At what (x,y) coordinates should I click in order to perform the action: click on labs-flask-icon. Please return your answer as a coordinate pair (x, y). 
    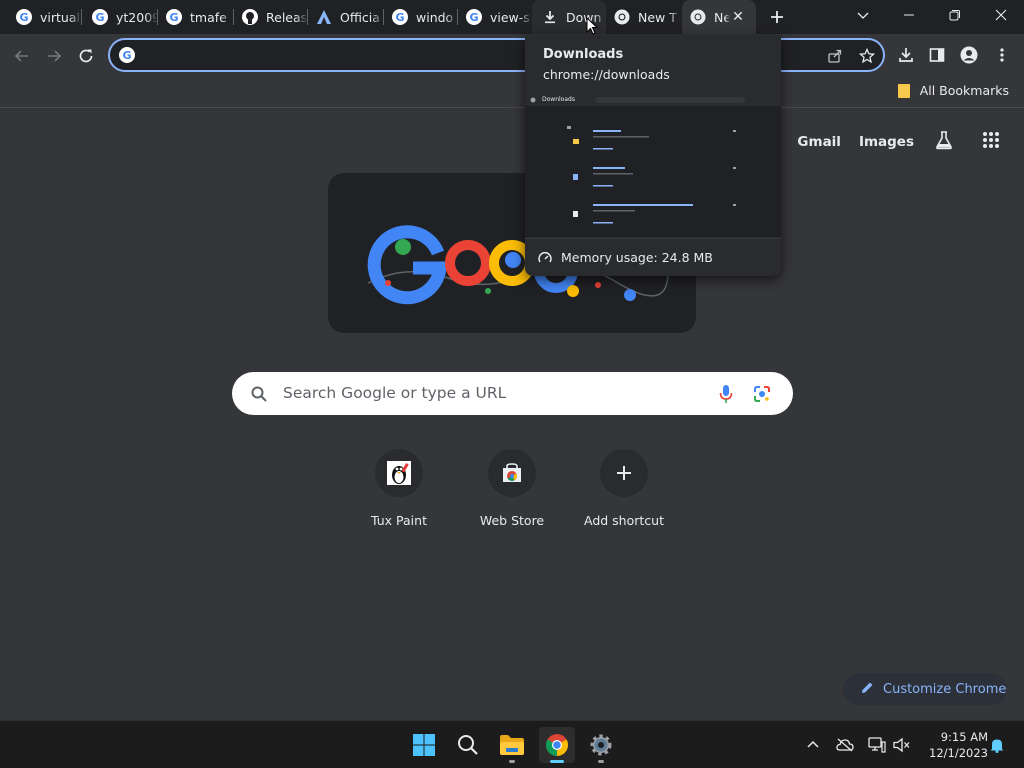
    Looking at the image, I should click on (944, 142).